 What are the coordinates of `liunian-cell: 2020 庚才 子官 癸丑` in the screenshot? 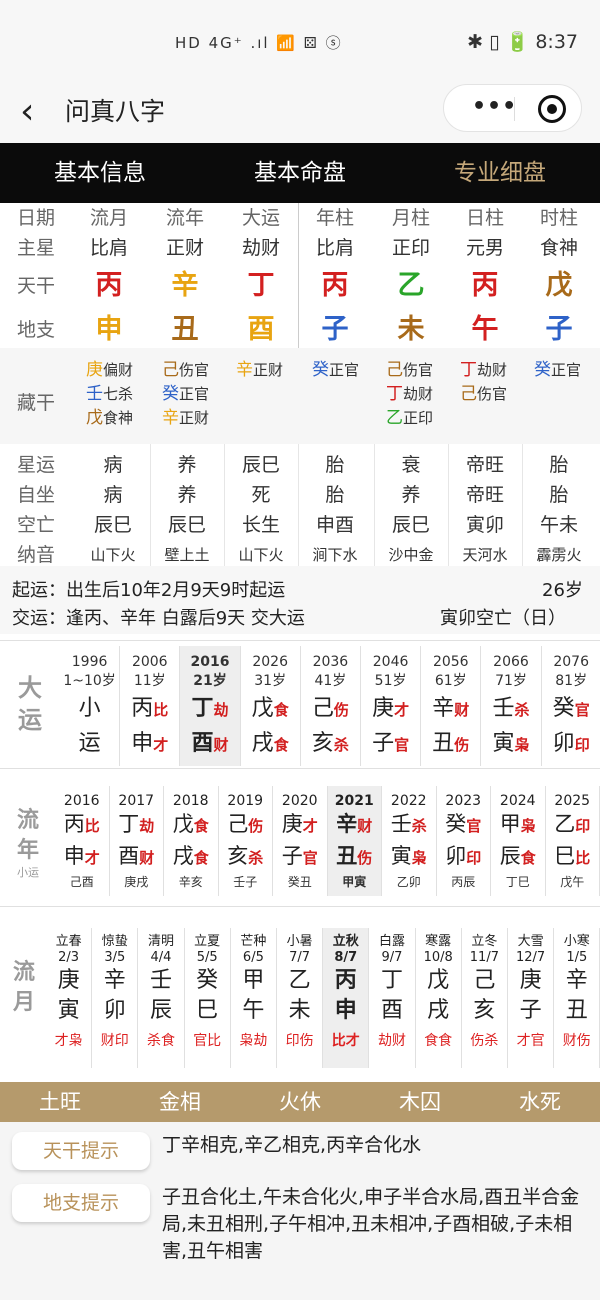 It's located at (300, 841).